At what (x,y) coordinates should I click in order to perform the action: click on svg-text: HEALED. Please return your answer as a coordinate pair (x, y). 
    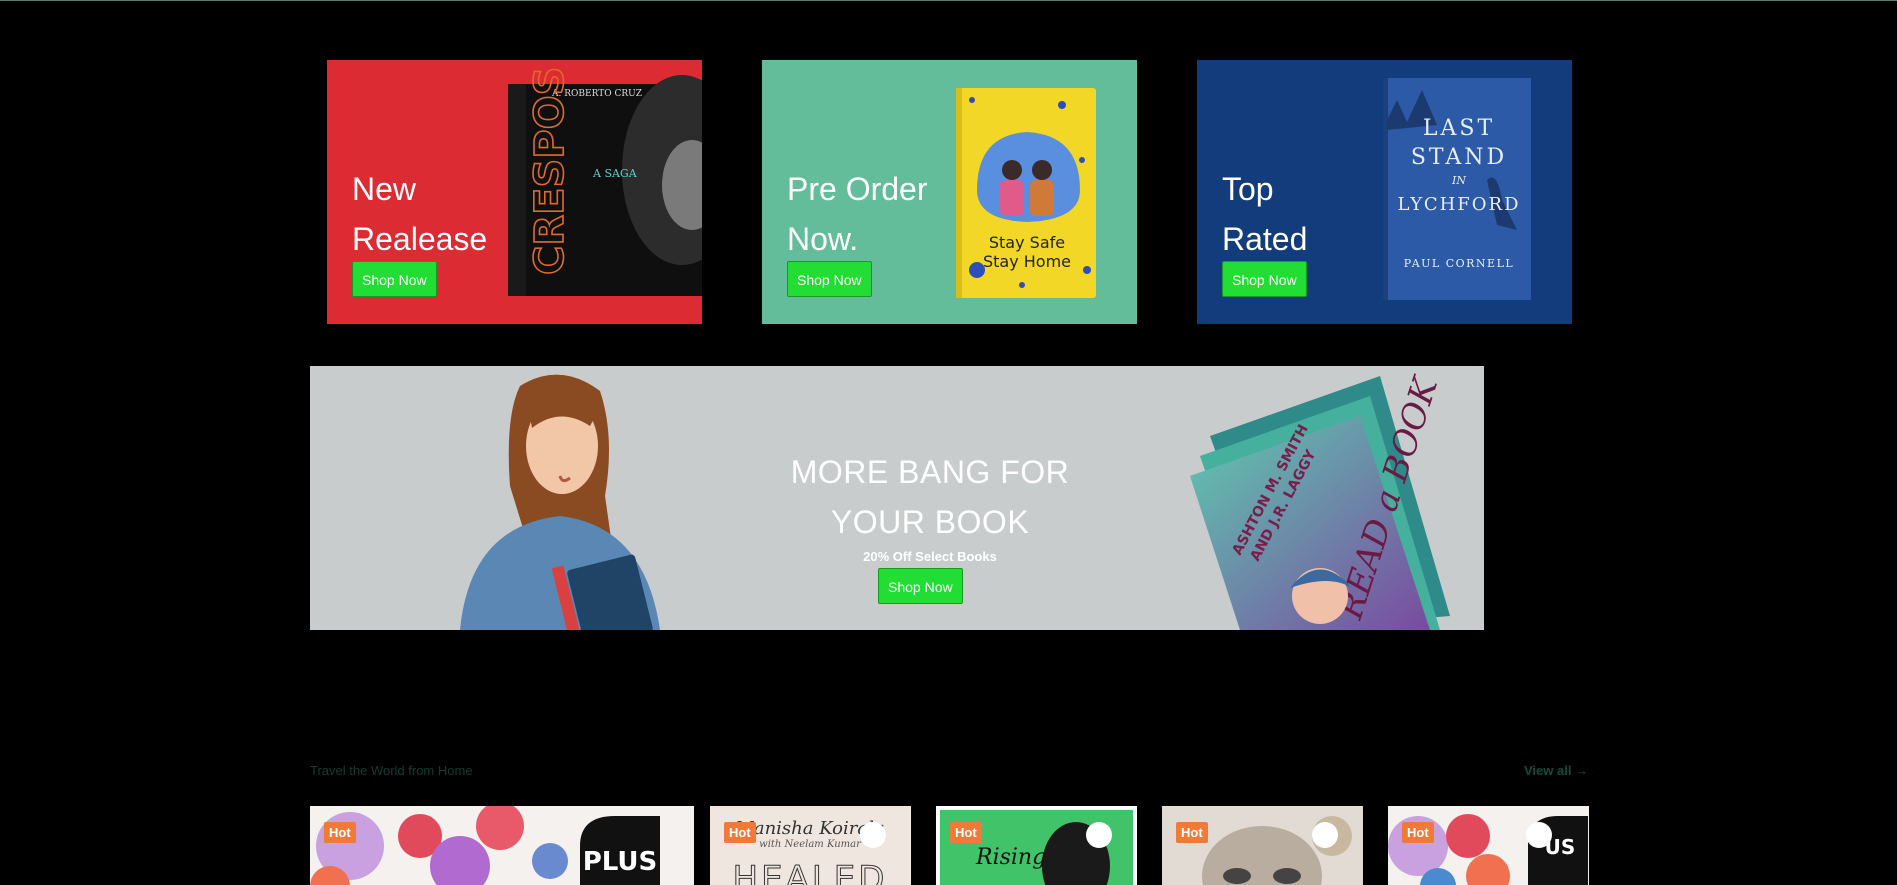
    Looking at the image, I should click on (810, 872).